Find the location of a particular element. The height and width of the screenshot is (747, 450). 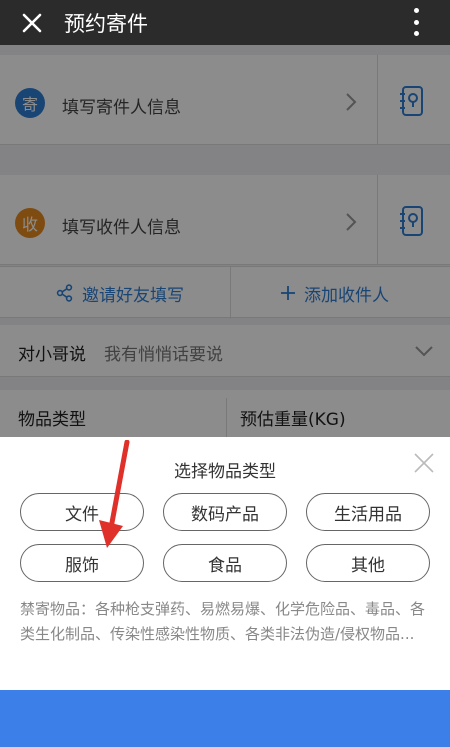

sheet-title: 选择物品类型 is located at coordinates (225, 472).